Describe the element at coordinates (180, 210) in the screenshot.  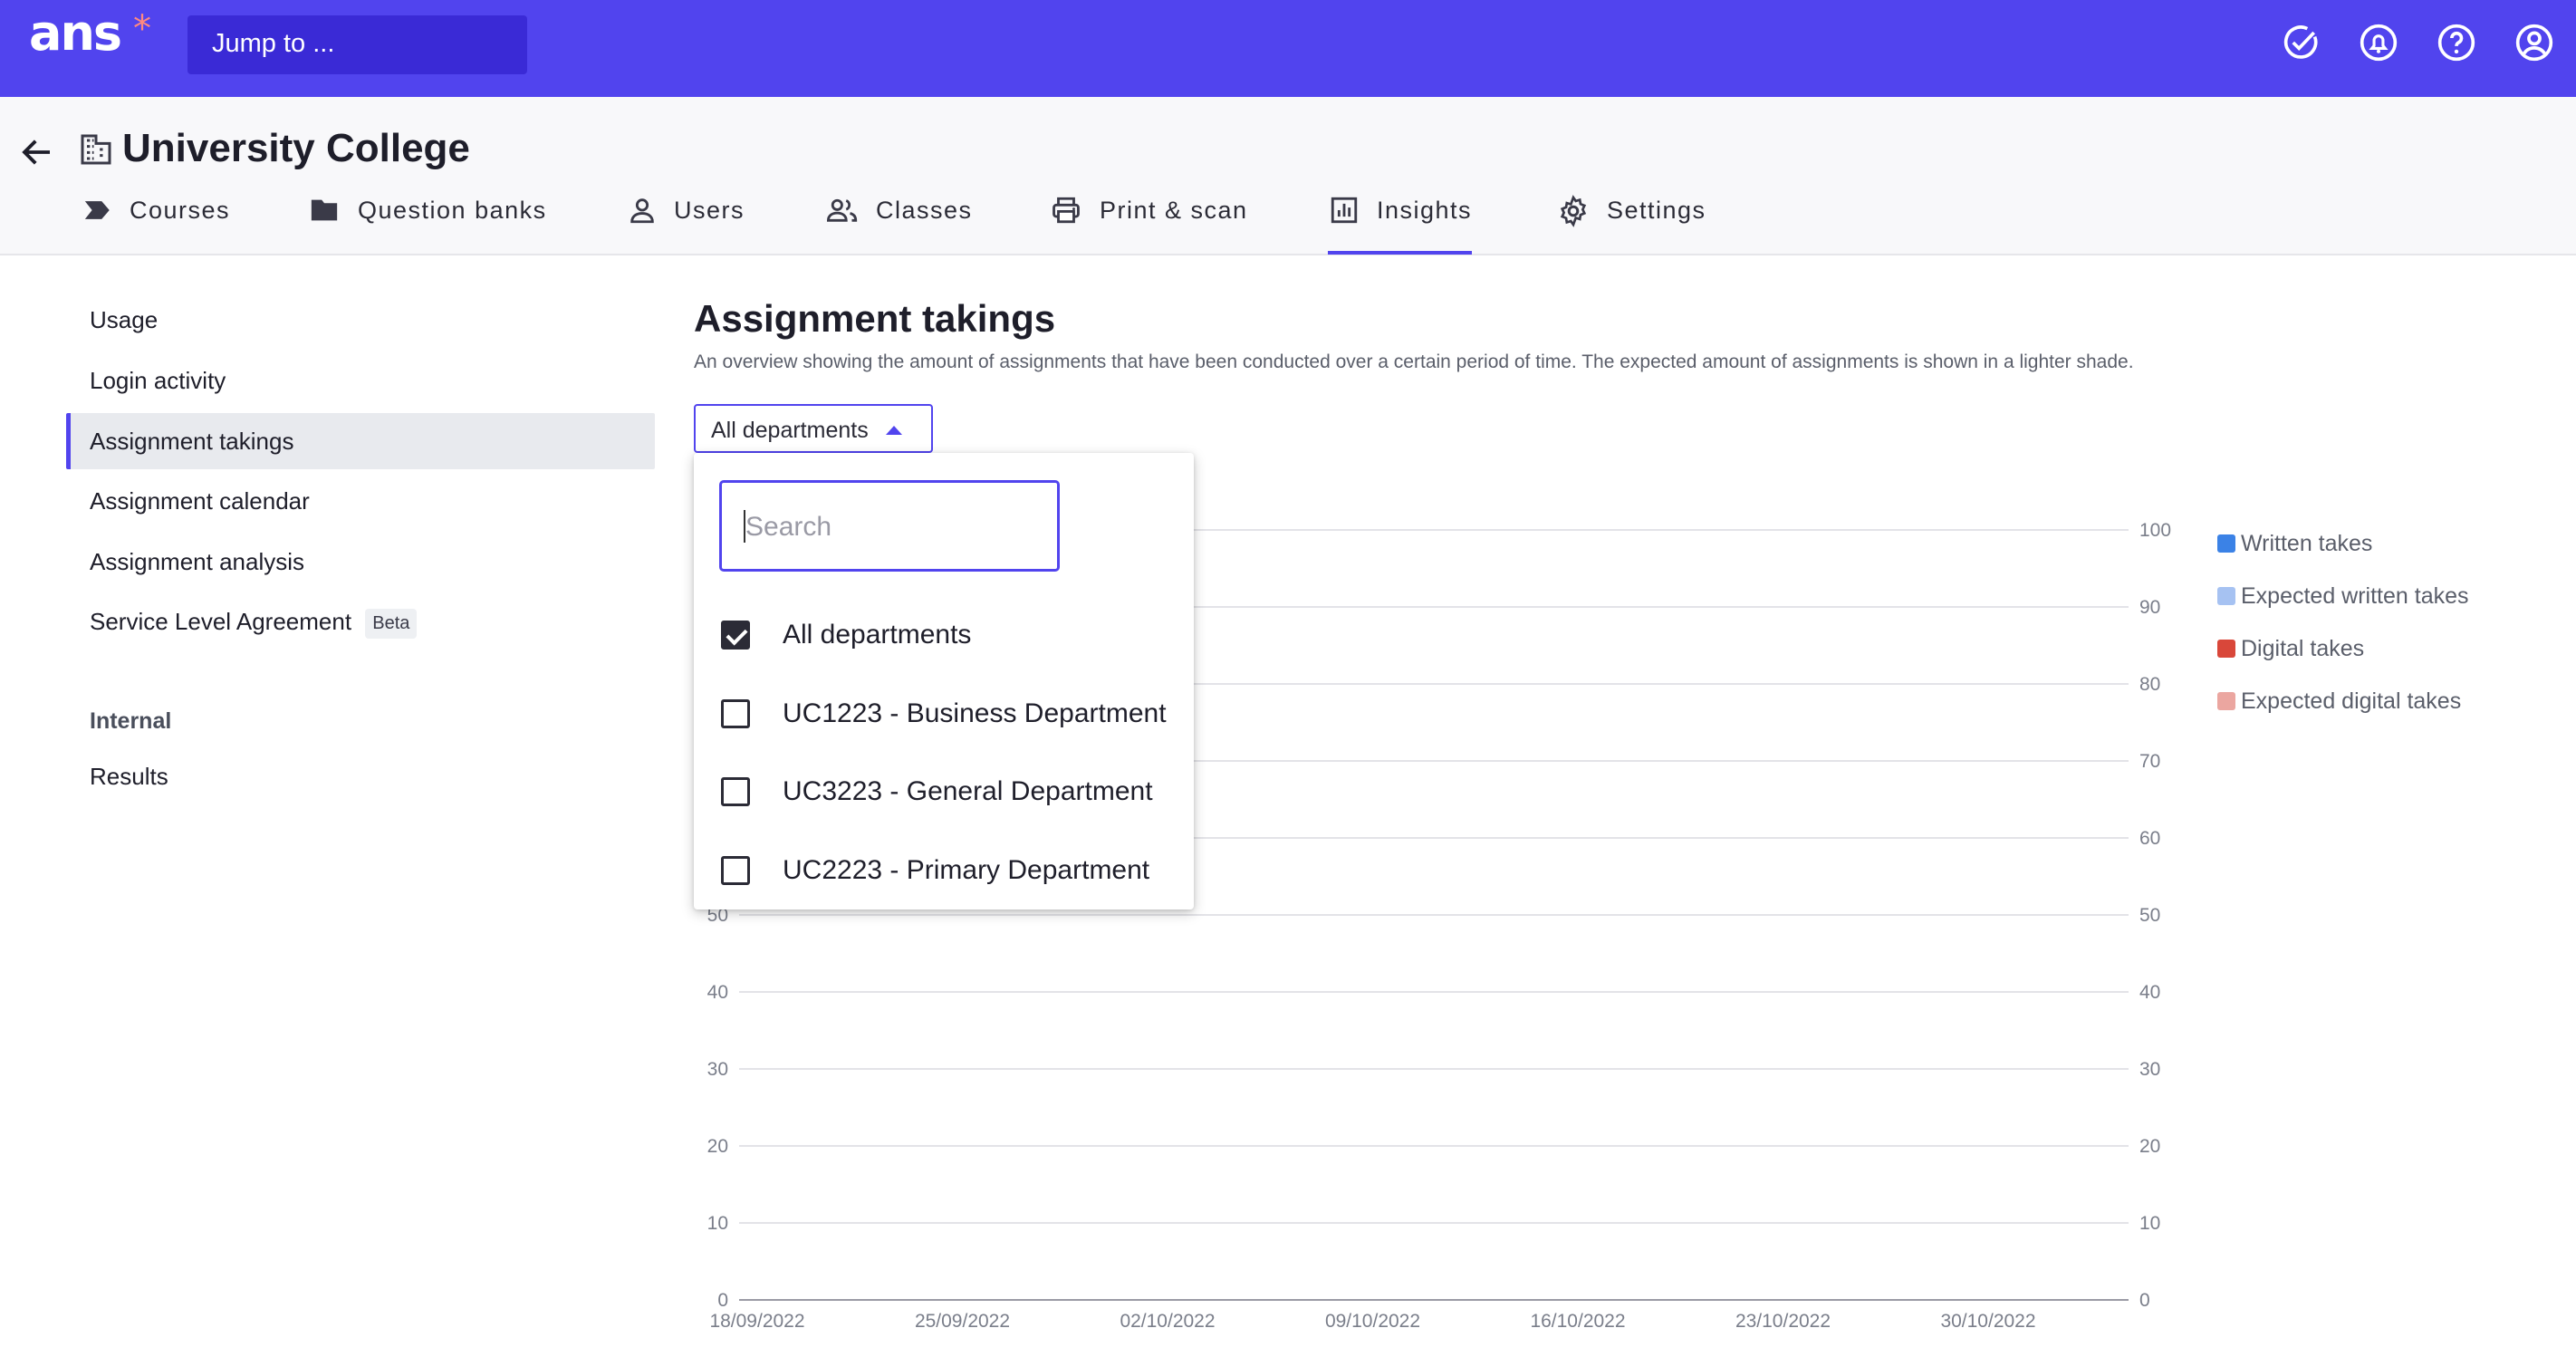
I see `tab-courses-label: Courses` at that location.